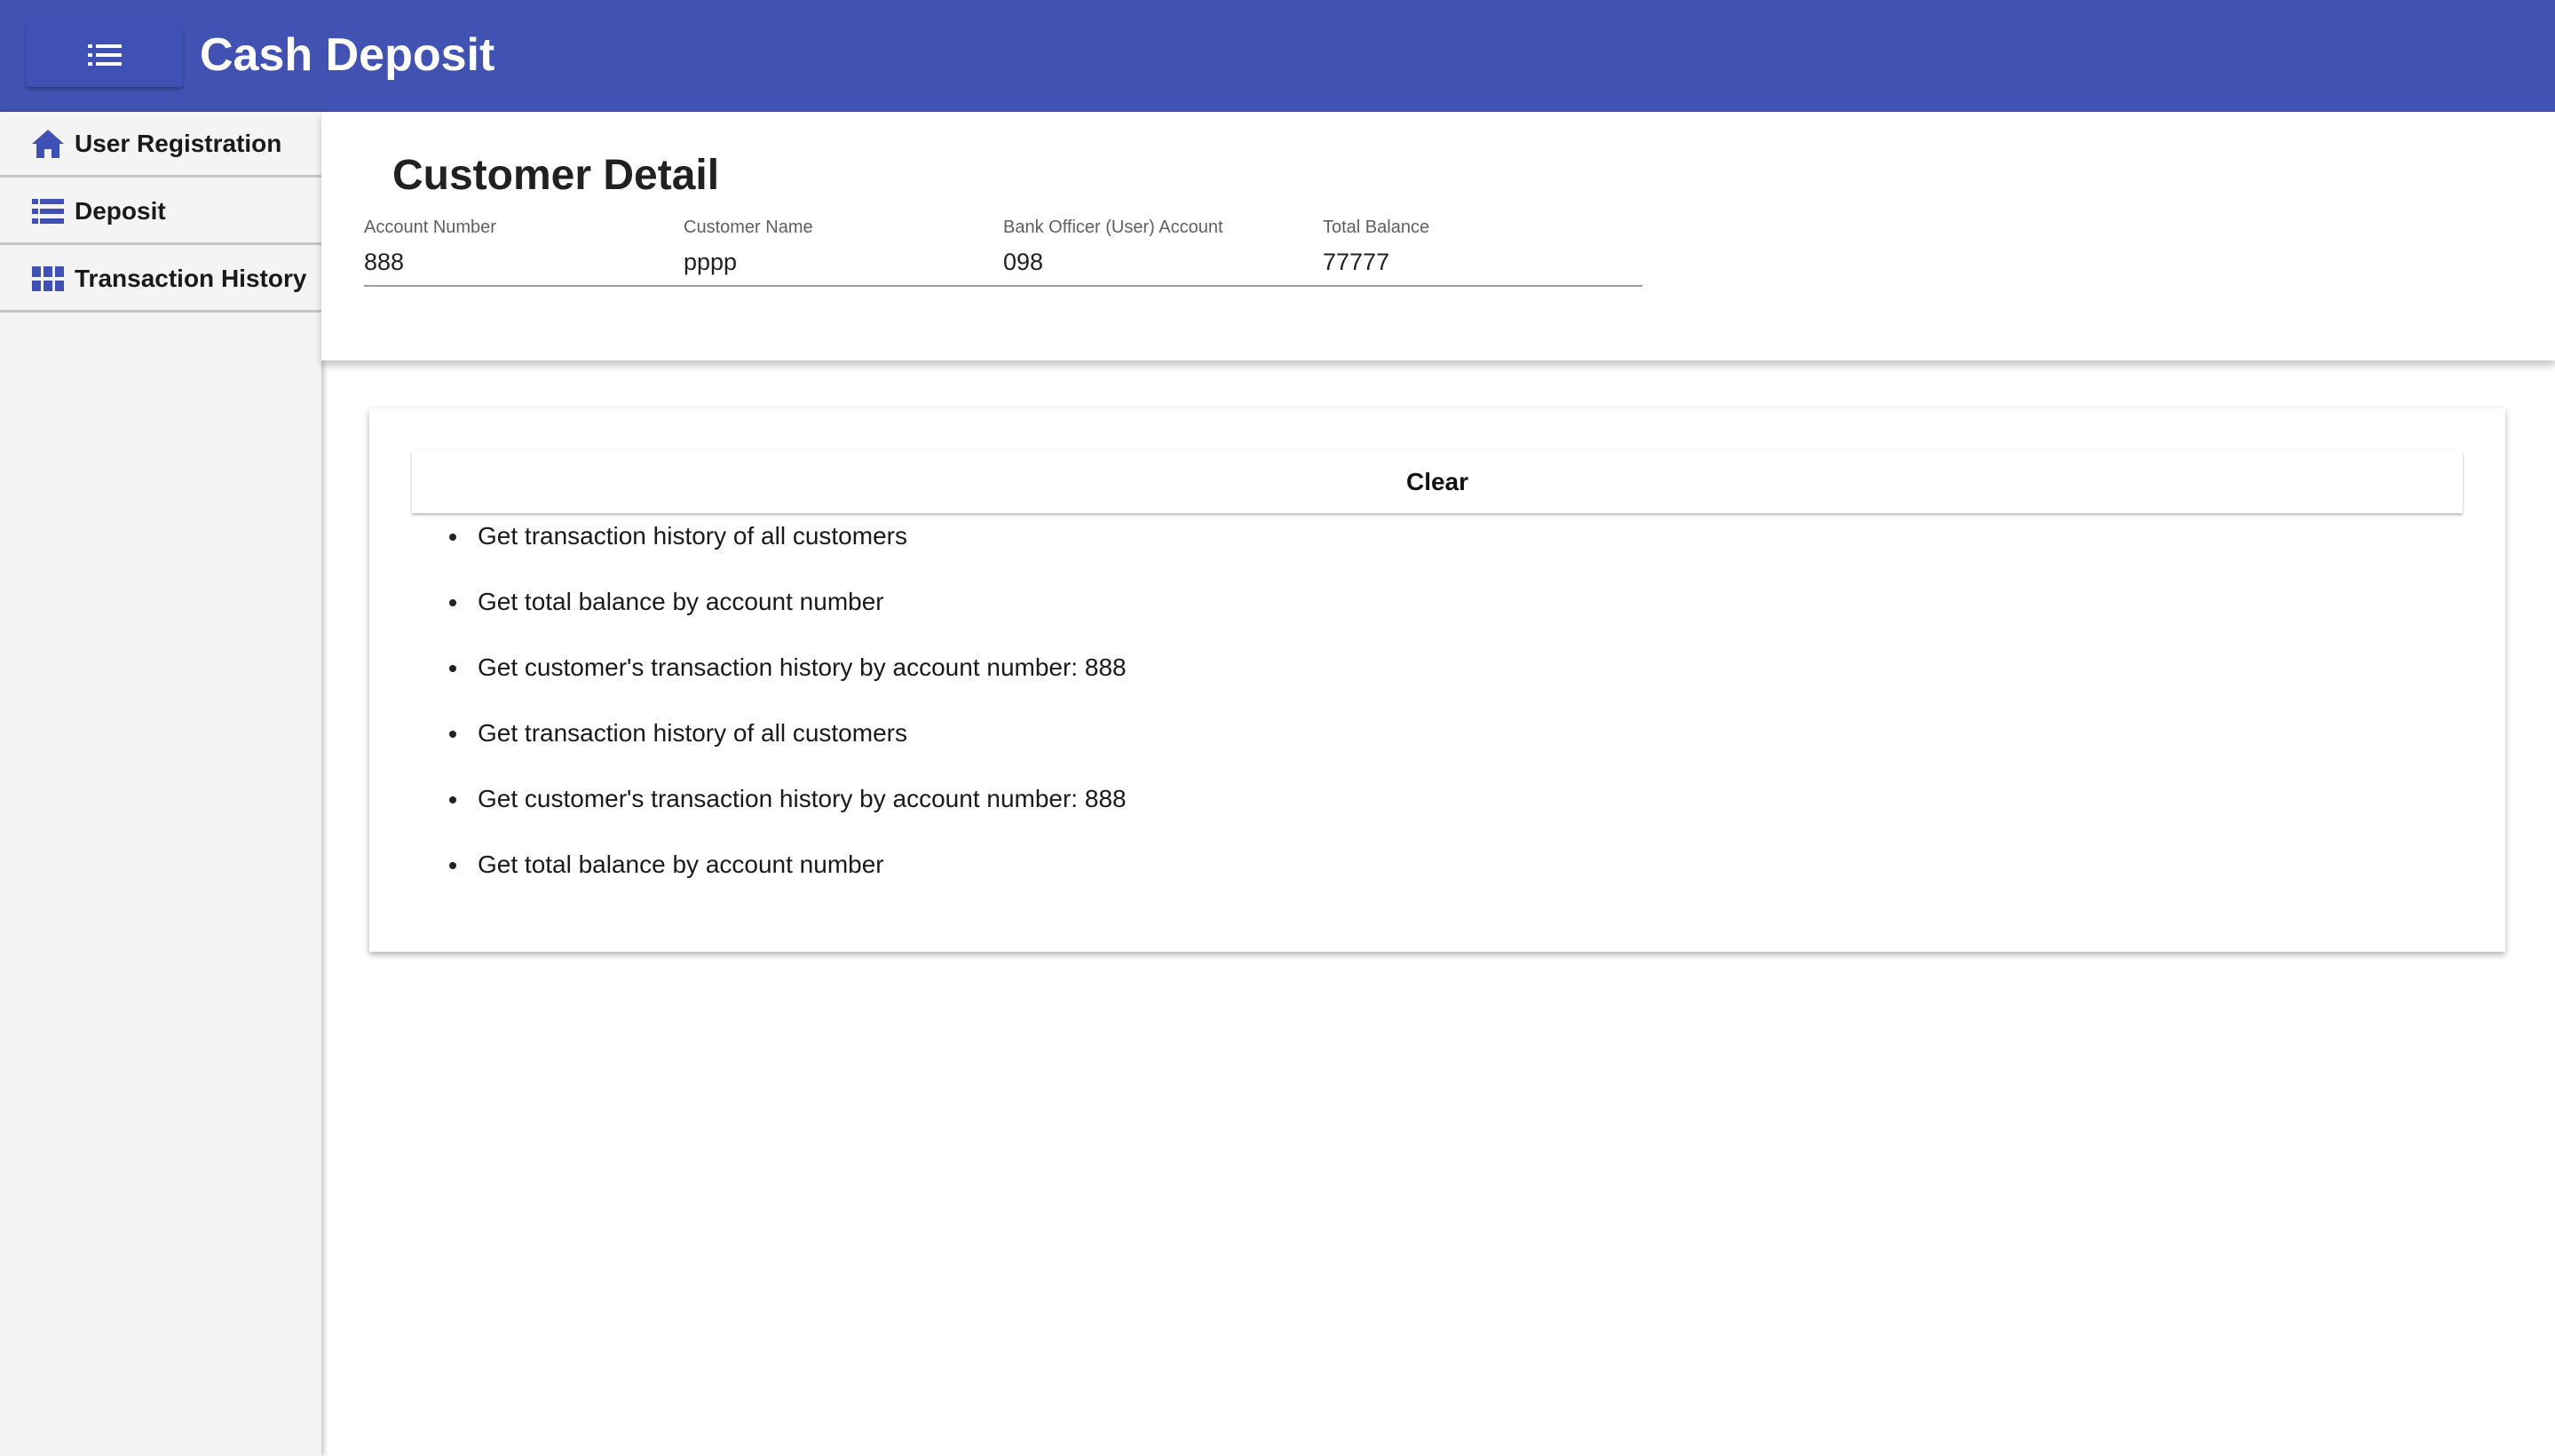 The width and height of the screenshot is (2555, 1456). Describe the element at coordinates (178, 143) in the screenshot. I see `sidebar-item-label: User Registration` at that location.